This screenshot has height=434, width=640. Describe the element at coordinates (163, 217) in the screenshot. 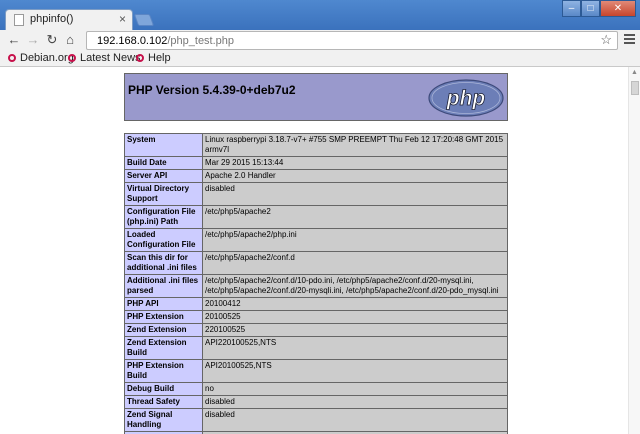

I see `row-key: Configuration File (php.ini) Path` at that location.